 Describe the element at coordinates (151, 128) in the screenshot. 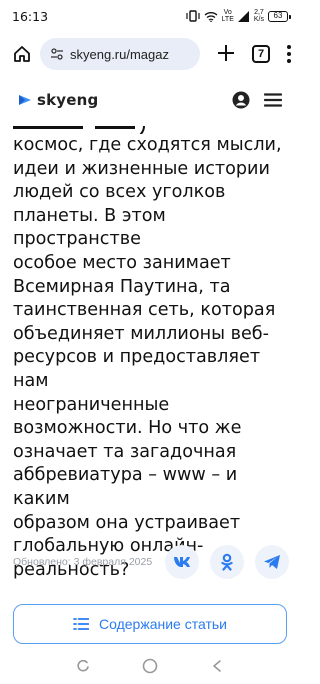

I see `clipped-previous-line` at that location.